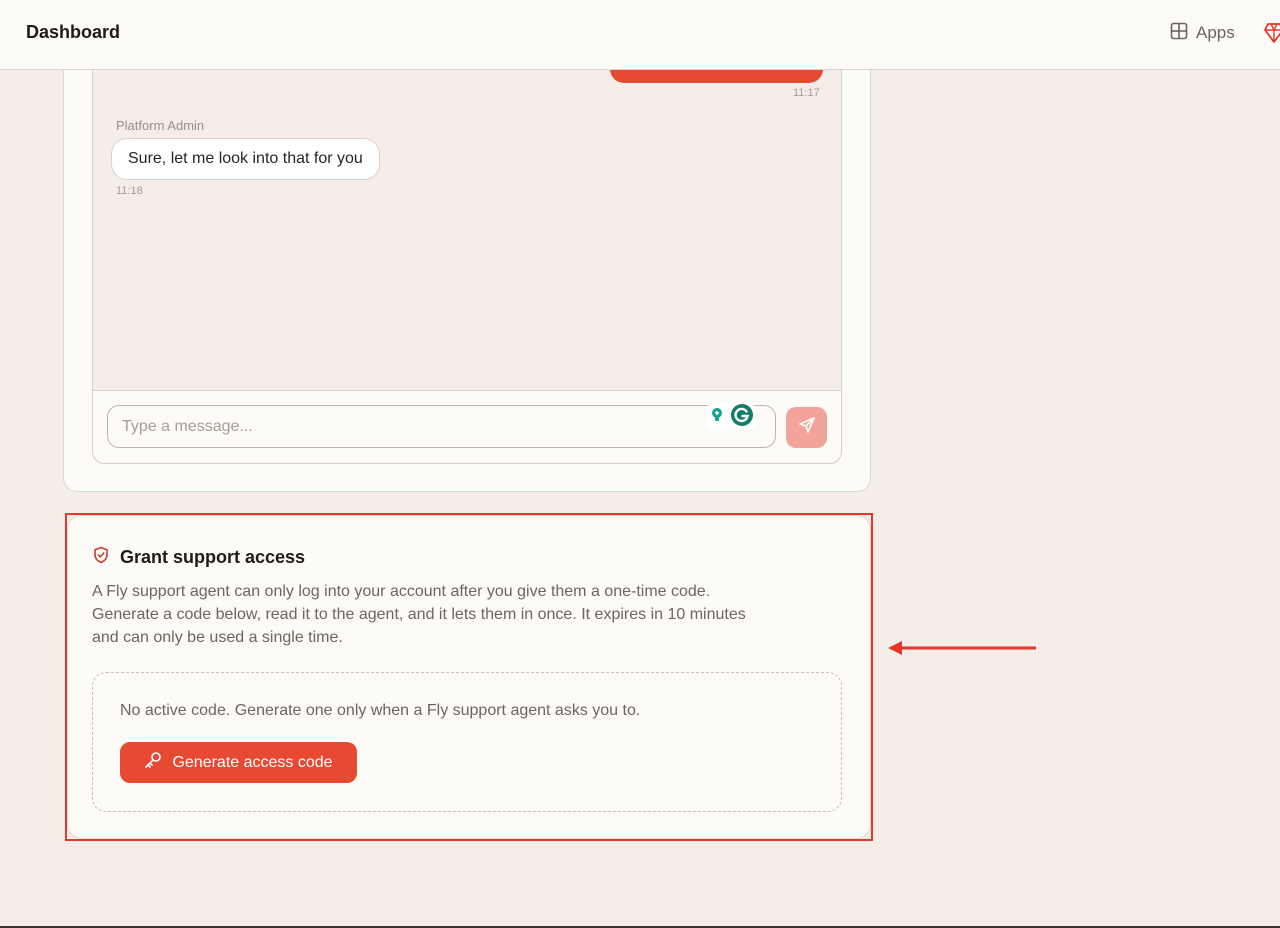 The height and width of the screenshot is (928, 1280). I want to click on generate-access-code-button: Generate access code, so click(238, 762).